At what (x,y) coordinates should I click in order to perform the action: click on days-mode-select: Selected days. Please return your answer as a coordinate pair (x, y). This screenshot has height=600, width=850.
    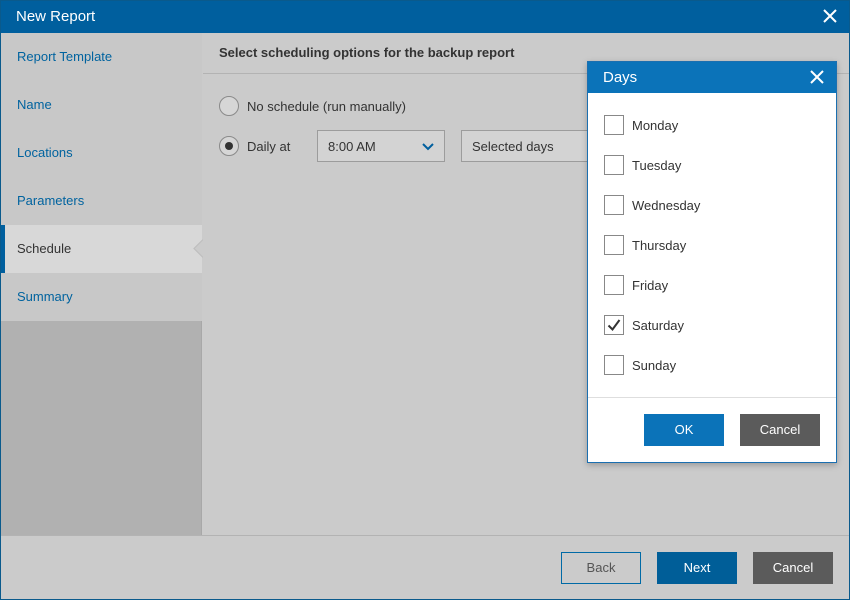
    Looking at the image, I should click on (531, 146).